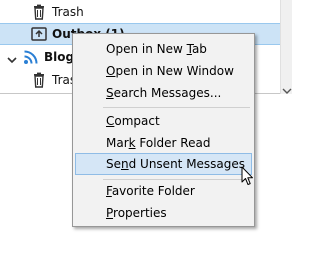  Describe the element at coordinates (163, 191) in the screenshot. I see `menu-item-favorite-folder: Favorite Folder` at that location.